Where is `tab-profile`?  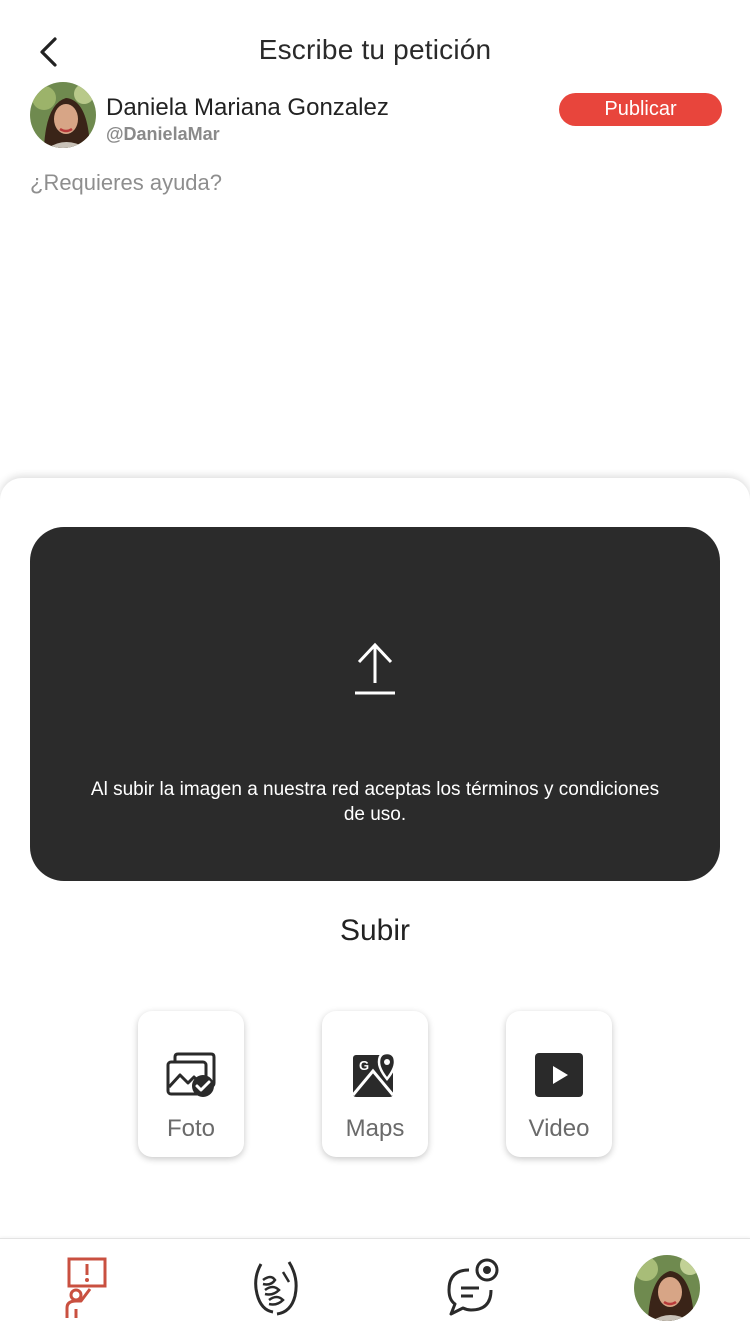 tab-profile is located at coordinates (667, 1288).